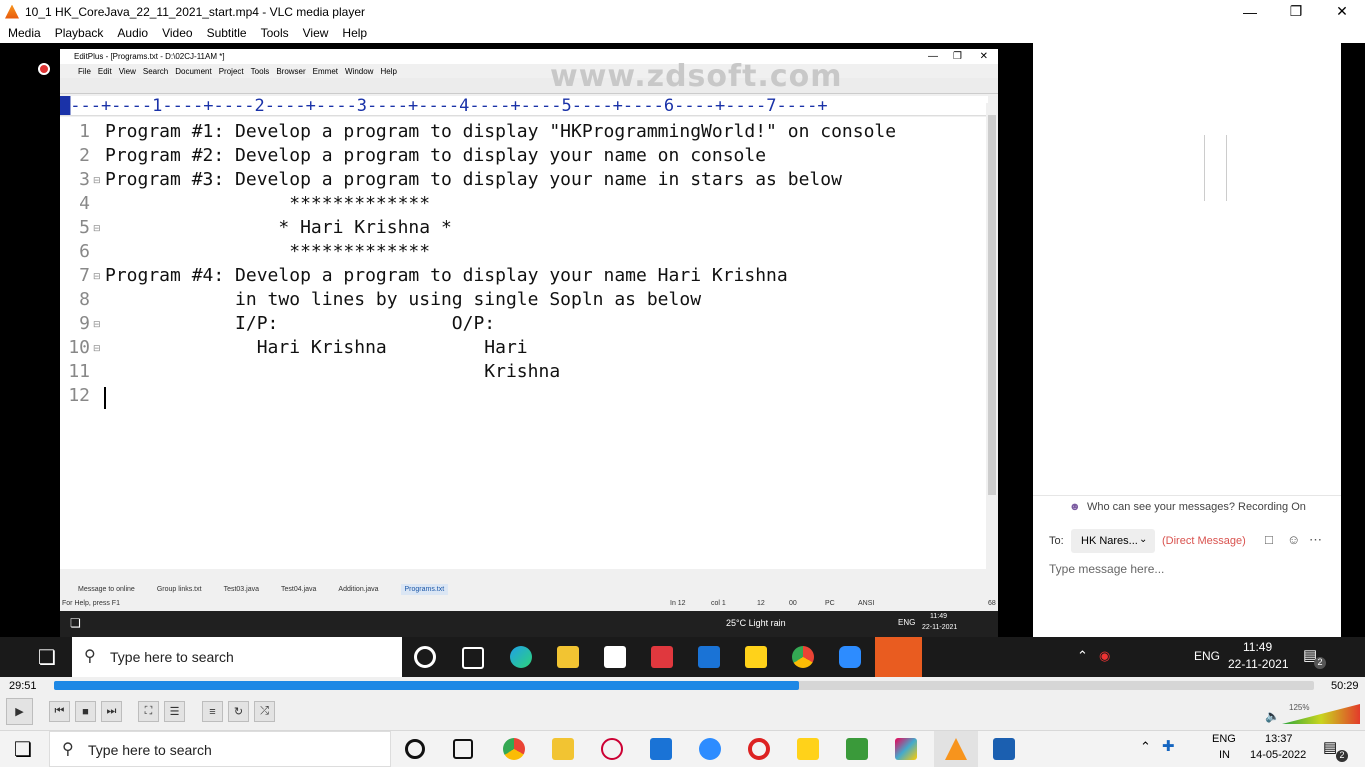 This screenshot has height=767, width=1365. Describe the element at coordinates (24, 33) in the screenshot. I see `menu-media: Media` at that location.